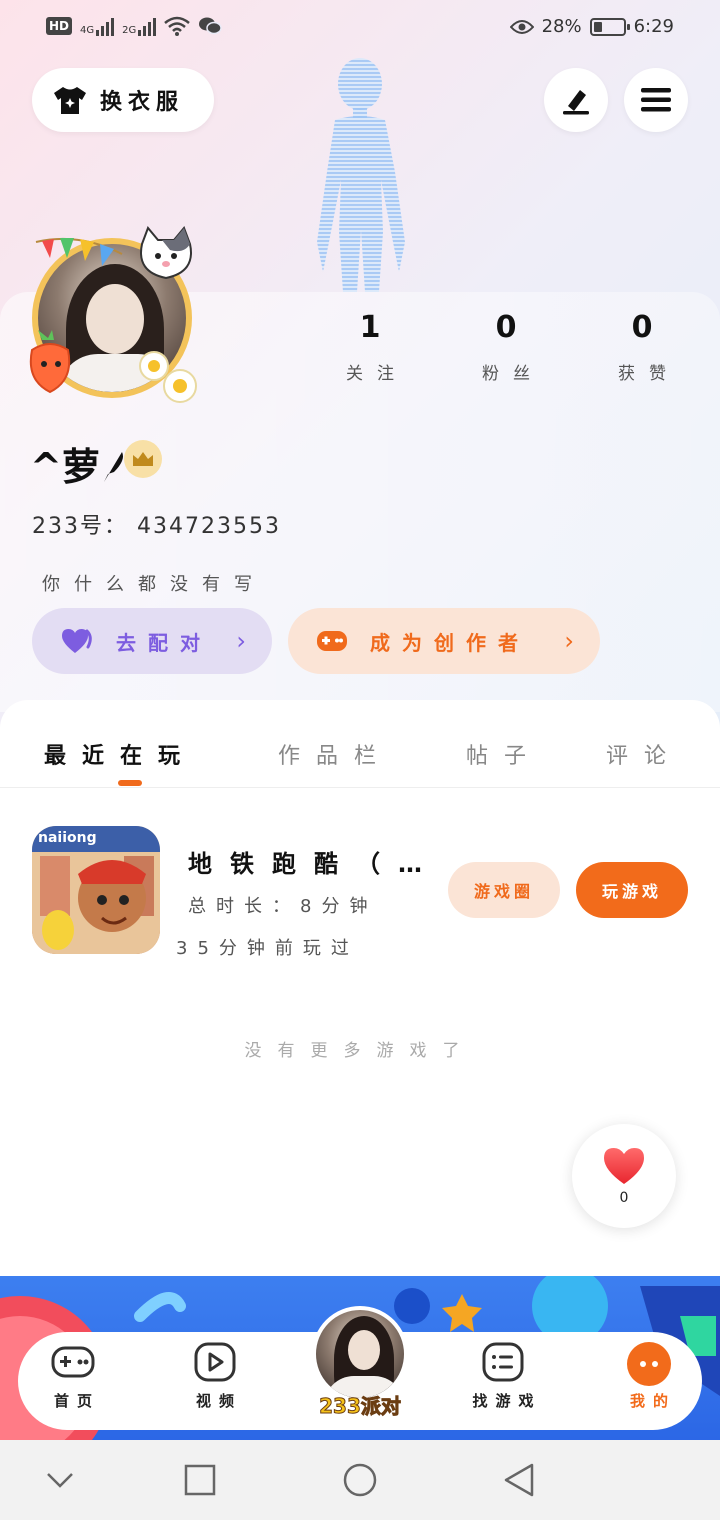 The height and width of the screenshot is (1520, 720). I want to click on system-nav, so click(360, 1480).